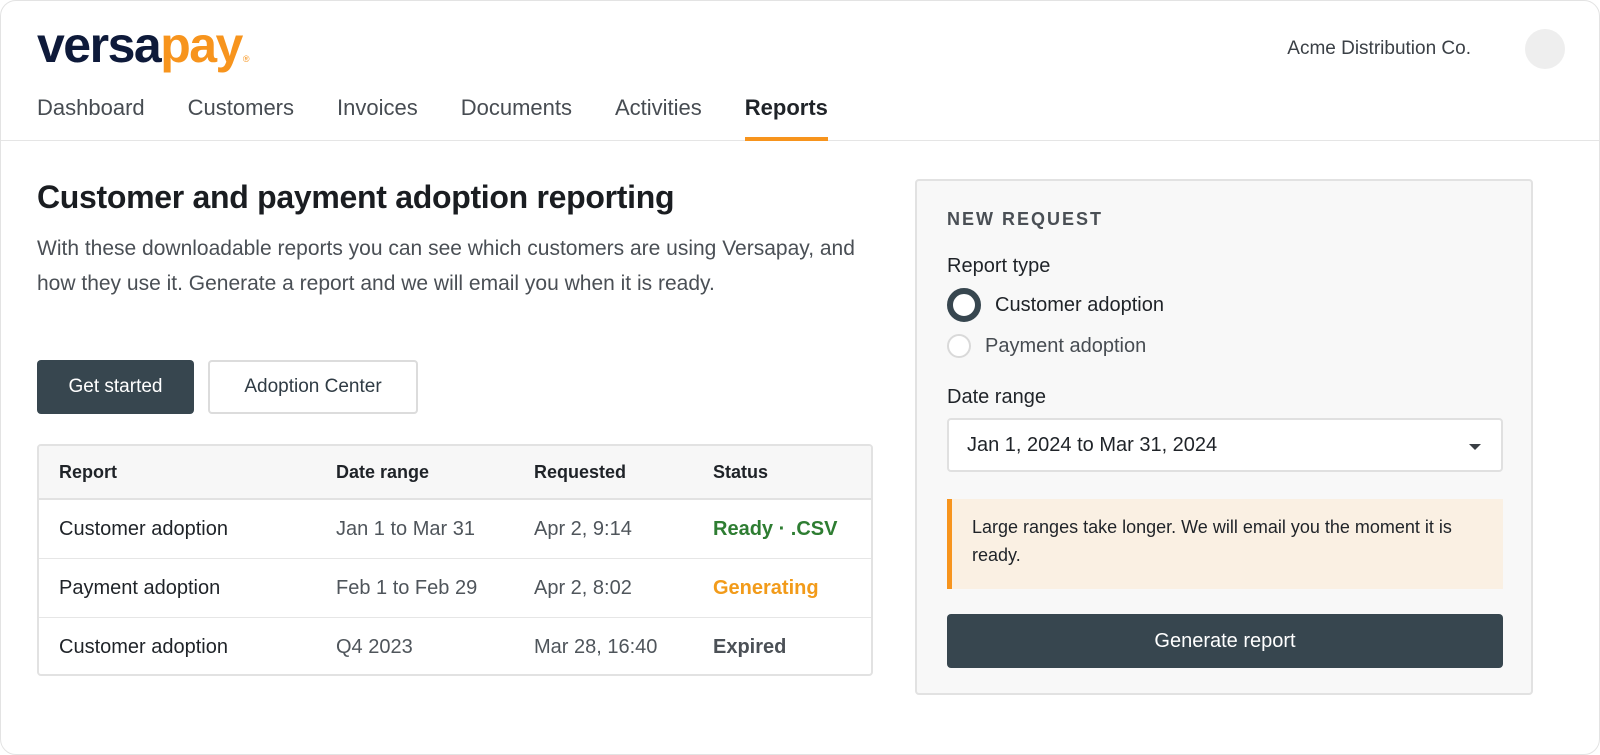 This screenshot has height=755, width=1600. I want to click on column-header-report: Report, so click(88, 471).